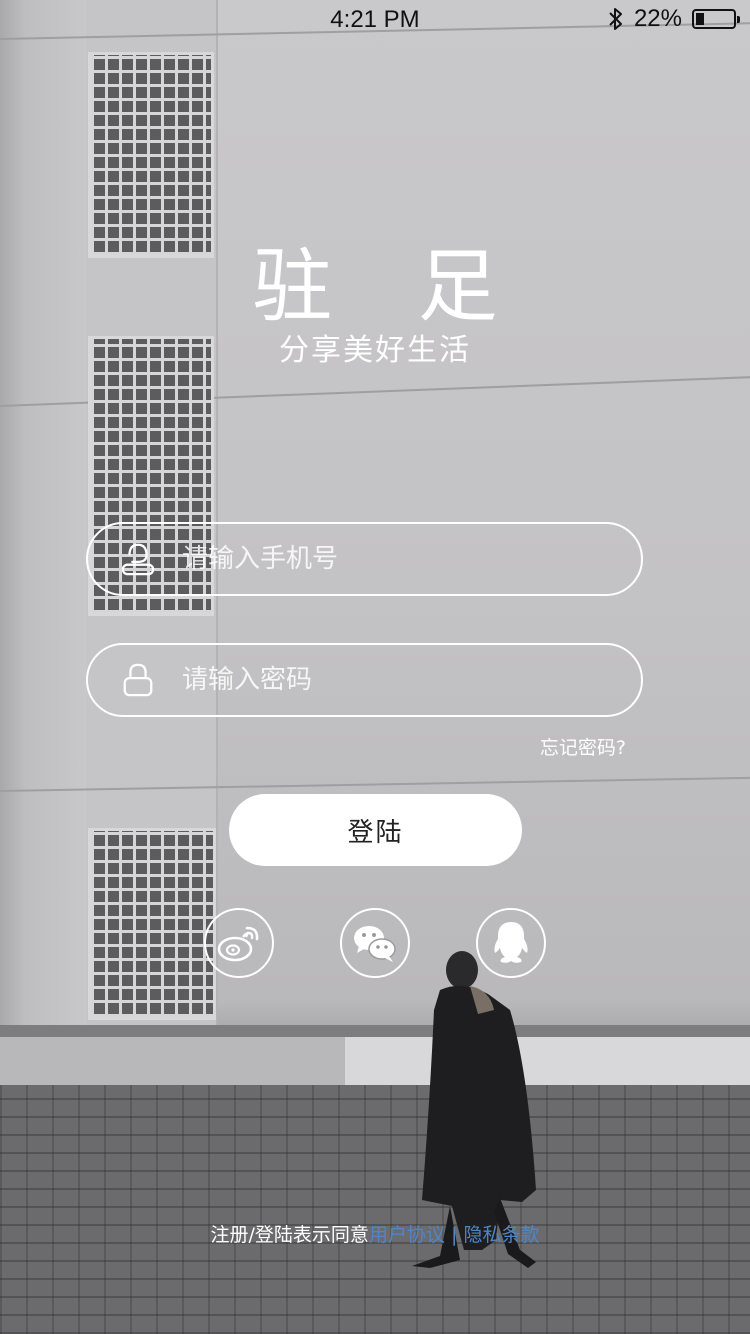  Describe the element at coordinates (716, 19) in the screenshot. I see `battery-icon` at that location.